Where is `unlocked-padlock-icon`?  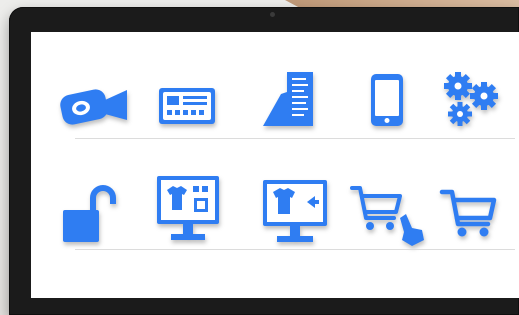
unlocked-padlock-icon is located at coordinates (89, 214).